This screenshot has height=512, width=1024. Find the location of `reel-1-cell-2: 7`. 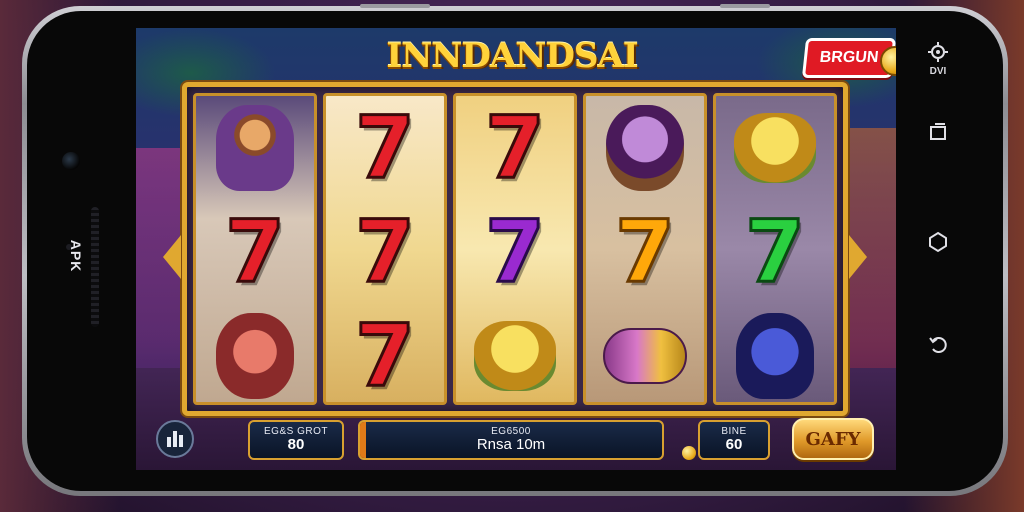

reel-1-cell-2: 7 is located at coordinates (255, 252).